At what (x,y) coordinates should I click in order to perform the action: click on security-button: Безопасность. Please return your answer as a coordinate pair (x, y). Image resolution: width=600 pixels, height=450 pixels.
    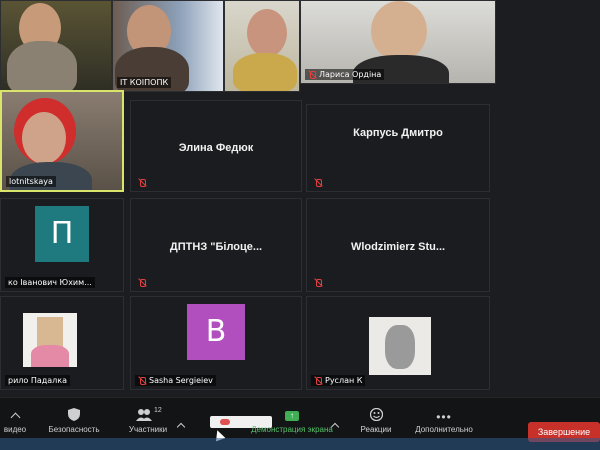
    Looking at the image, I should click on (74, 421).